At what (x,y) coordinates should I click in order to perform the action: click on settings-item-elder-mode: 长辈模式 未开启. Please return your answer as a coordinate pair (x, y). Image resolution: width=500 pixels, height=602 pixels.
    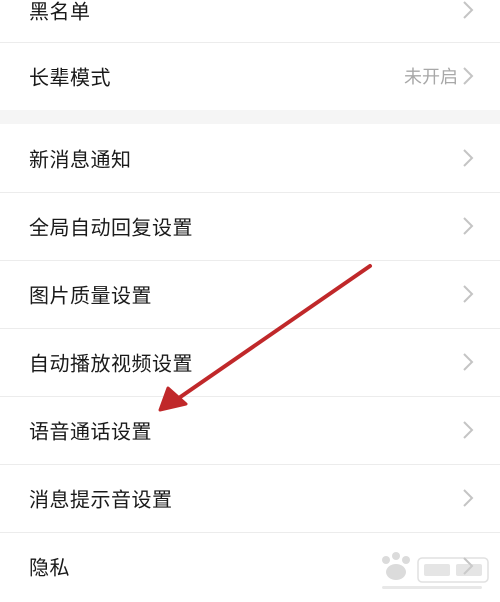
    Looking at the image, I should click on (250, 76).